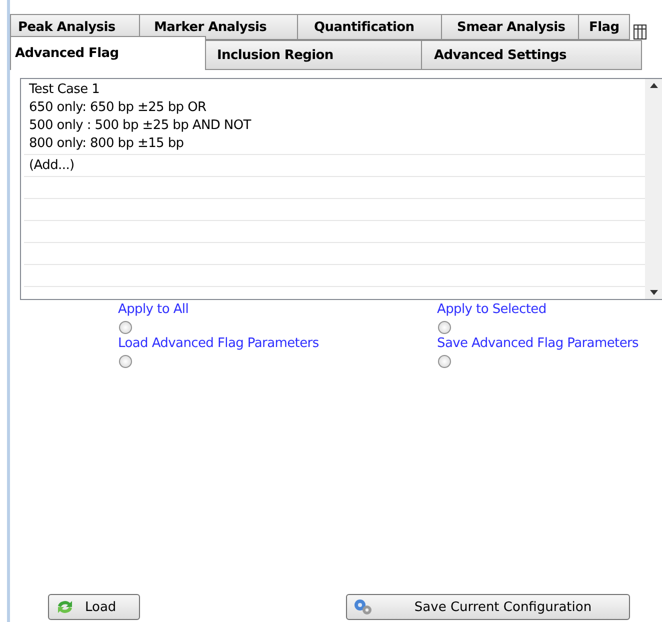 The image size is (662, 622). I want to click on scrollbar, so click(653, 189).